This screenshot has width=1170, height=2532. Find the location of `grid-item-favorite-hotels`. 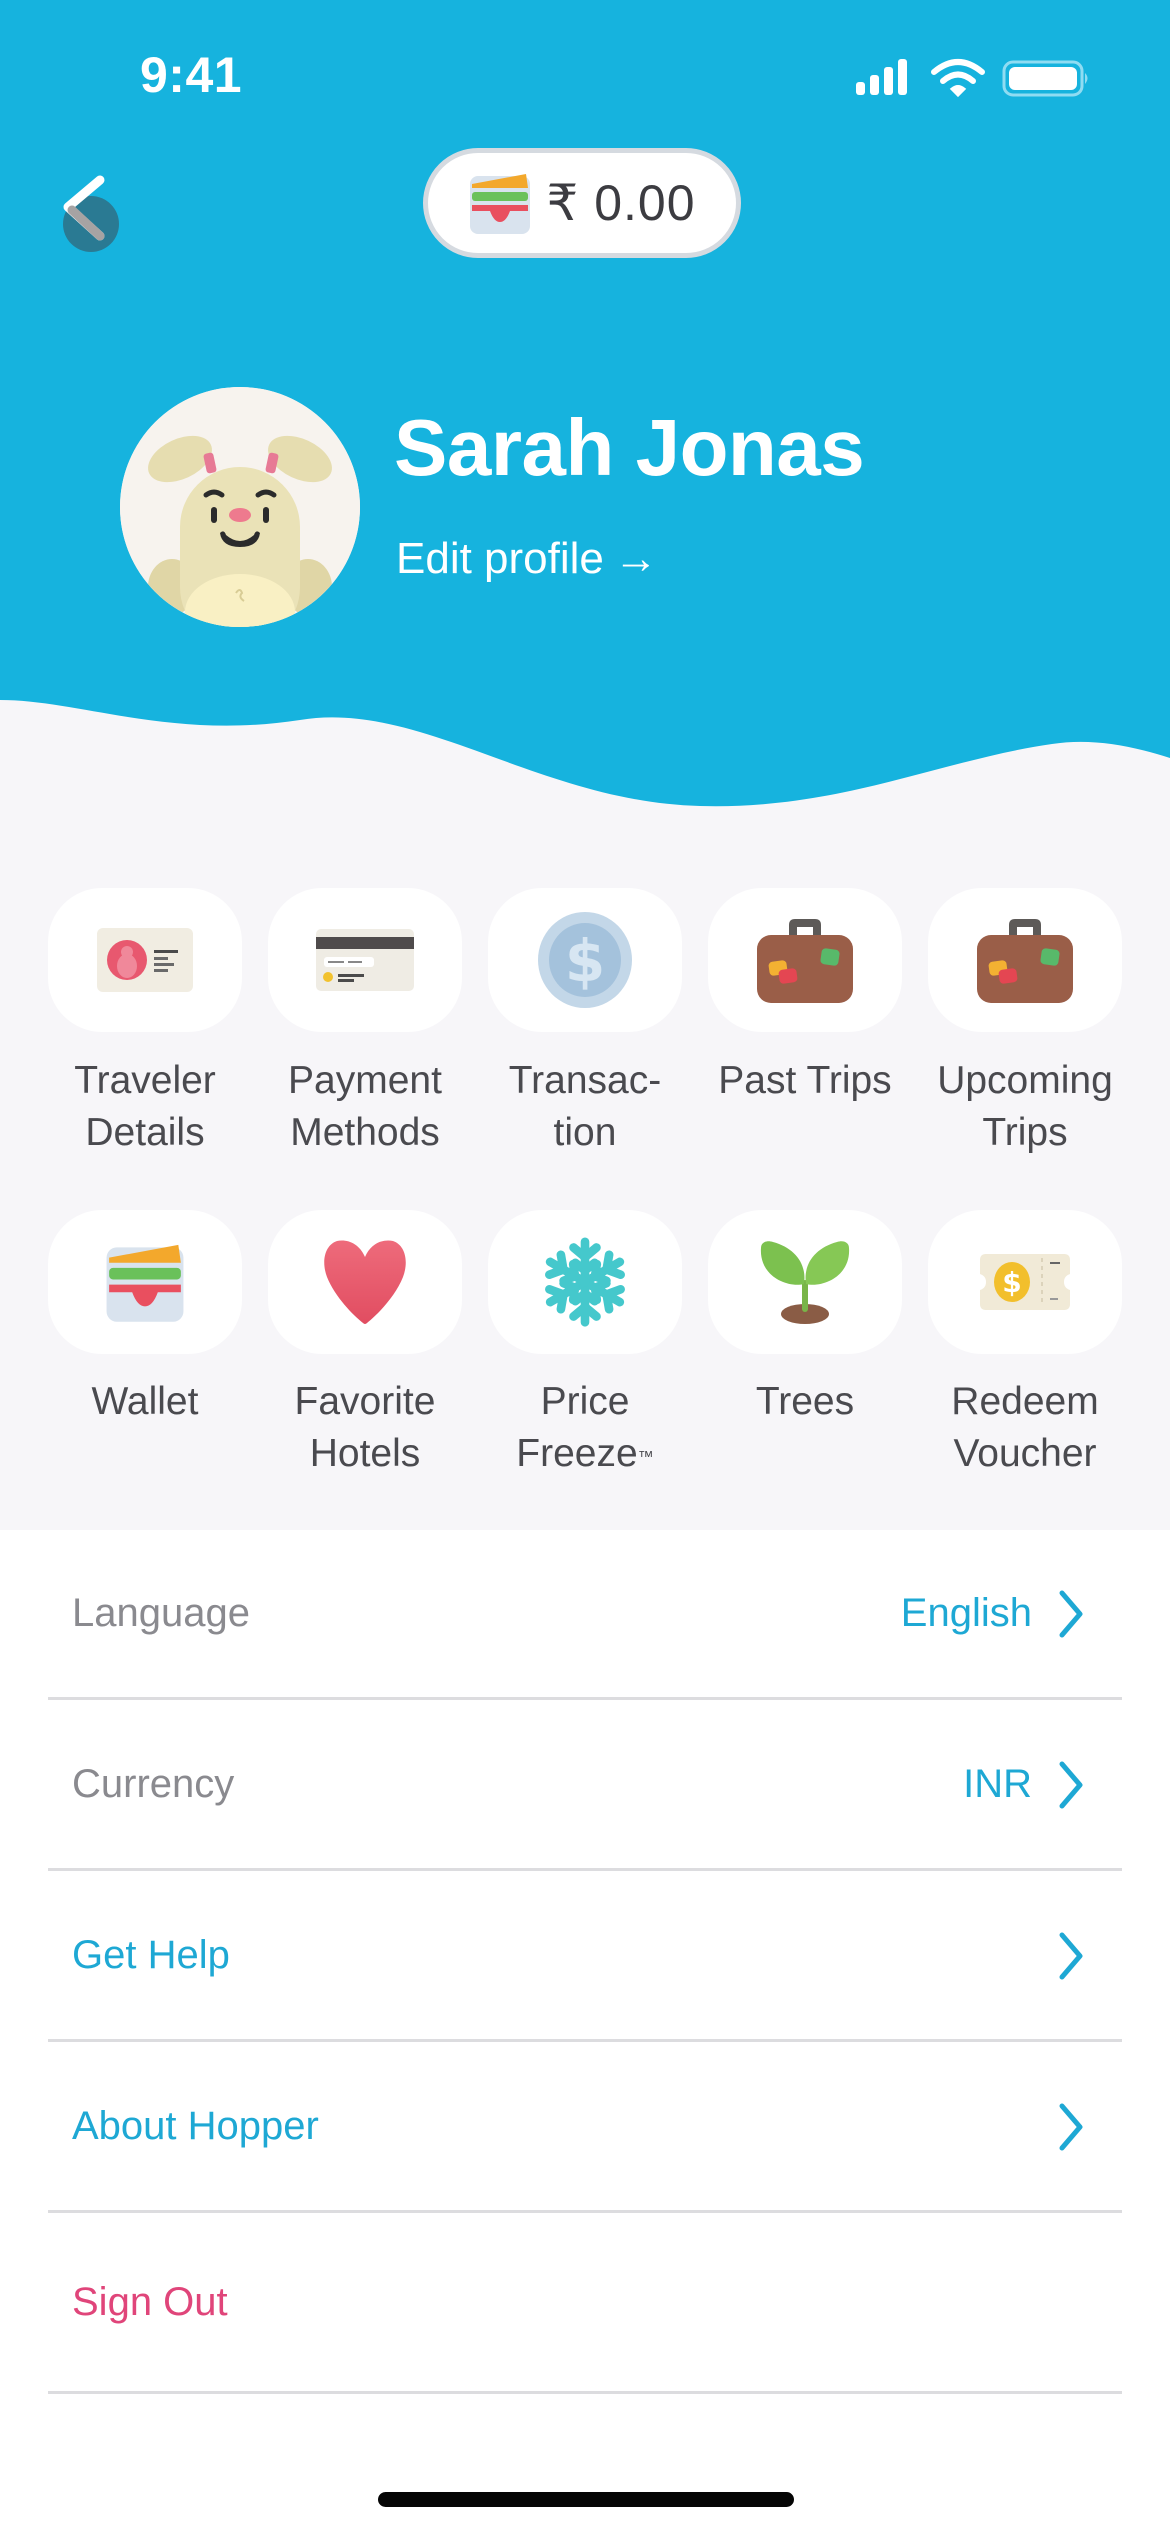

grid-item-favorite-hotels is located at coordinates (365, 1282).